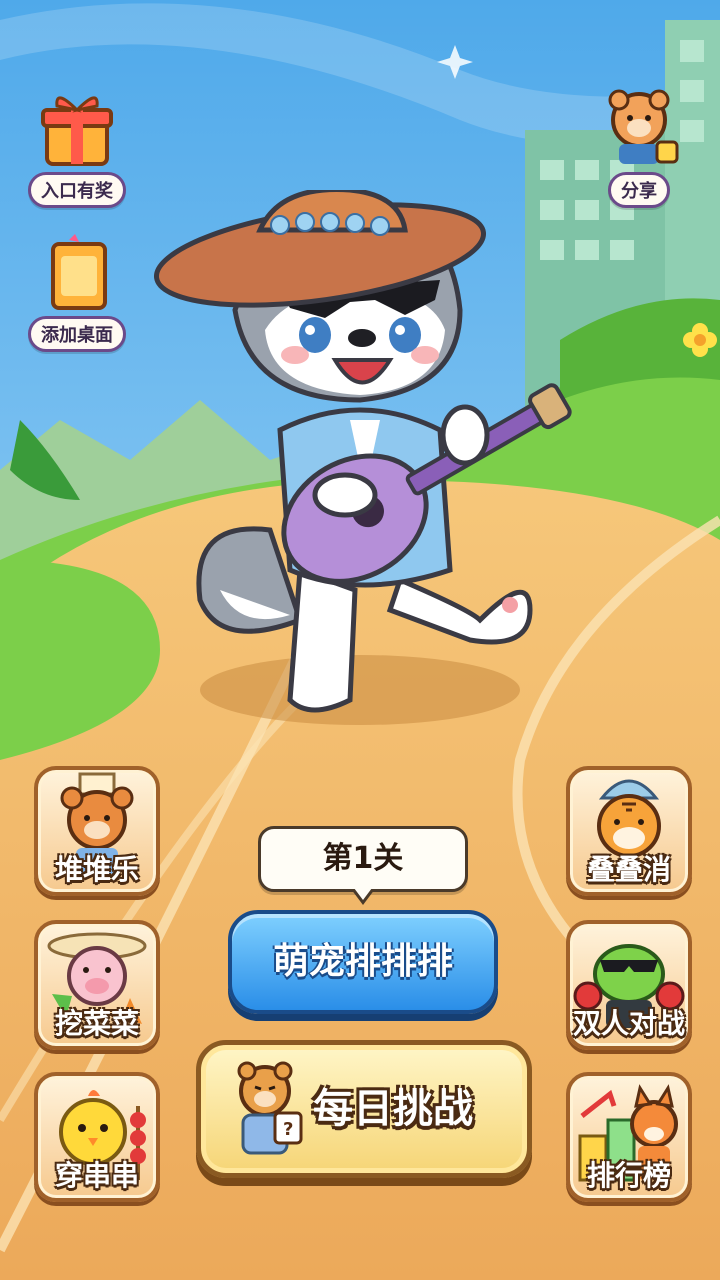  I want to click on entry-reward-button: 入口有奖, so click(77, 148).